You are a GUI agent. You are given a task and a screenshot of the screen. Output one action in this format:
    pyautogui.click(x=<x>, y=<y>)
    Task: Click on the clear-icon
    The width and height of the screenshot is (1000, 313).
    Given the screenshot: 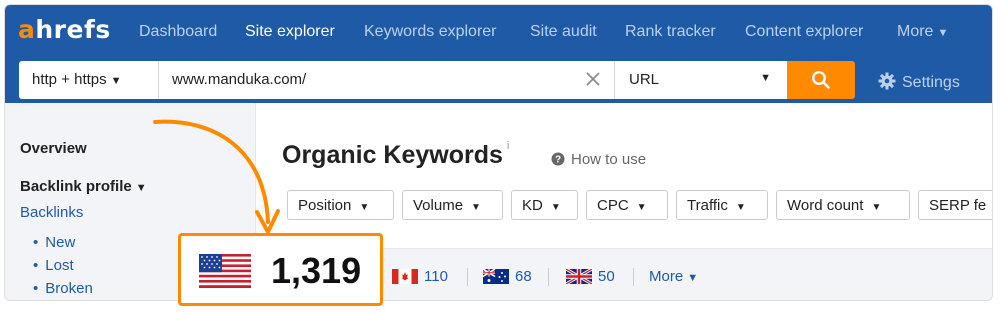 What is the action you would take?
    pyautogui.click(x=593, y=79)
    